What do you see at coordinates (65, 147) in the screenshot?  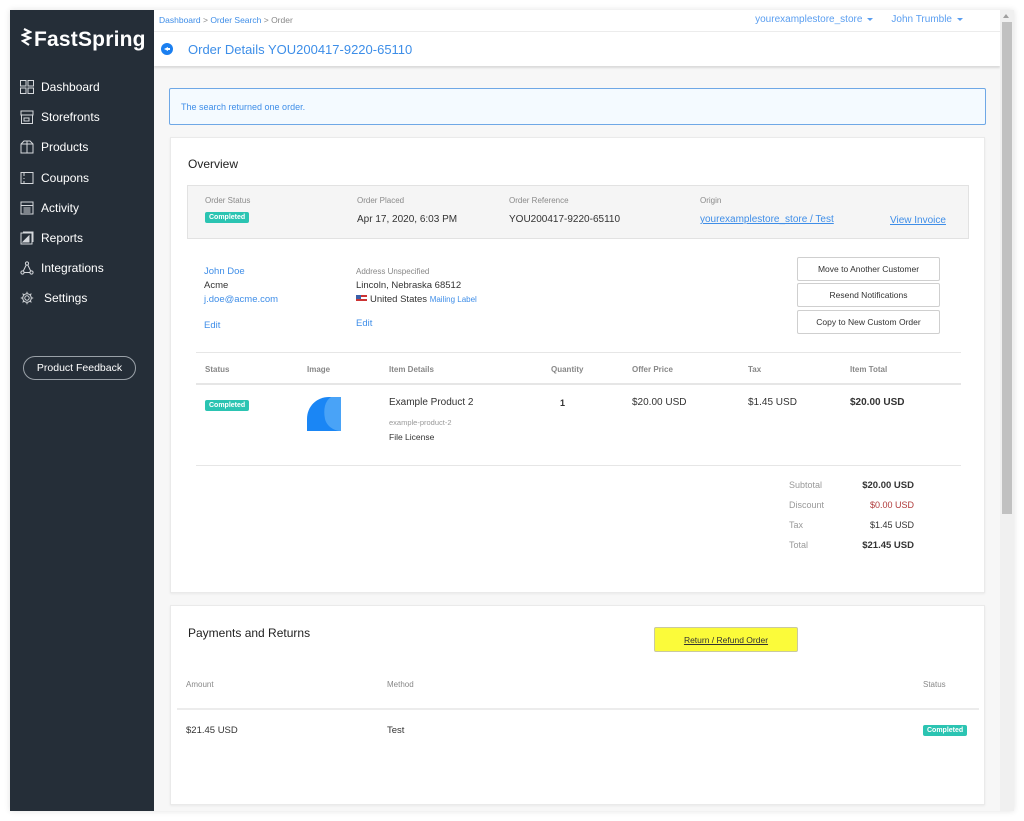 I see `sidebar-item-label: Products` at bounding box center [65, 147].